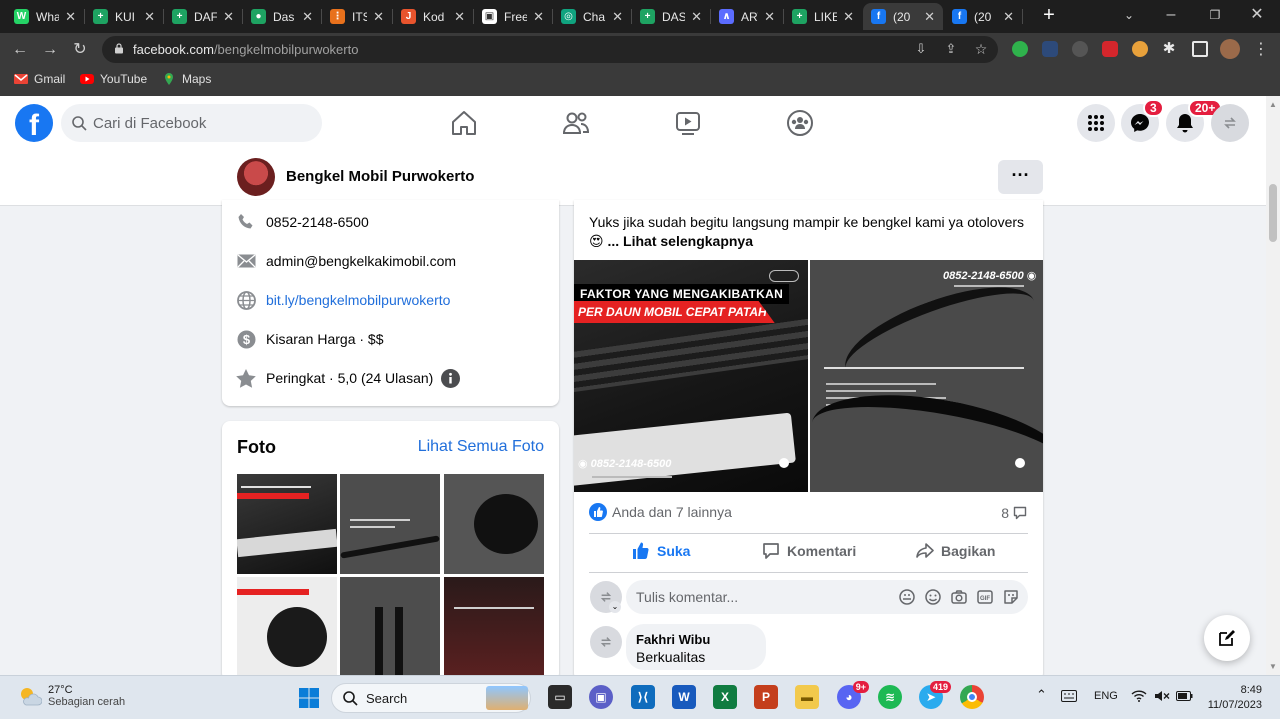 This screenshot has height=719, width=1280. I want to click on minimize-icon: –, so click(1171, 15).